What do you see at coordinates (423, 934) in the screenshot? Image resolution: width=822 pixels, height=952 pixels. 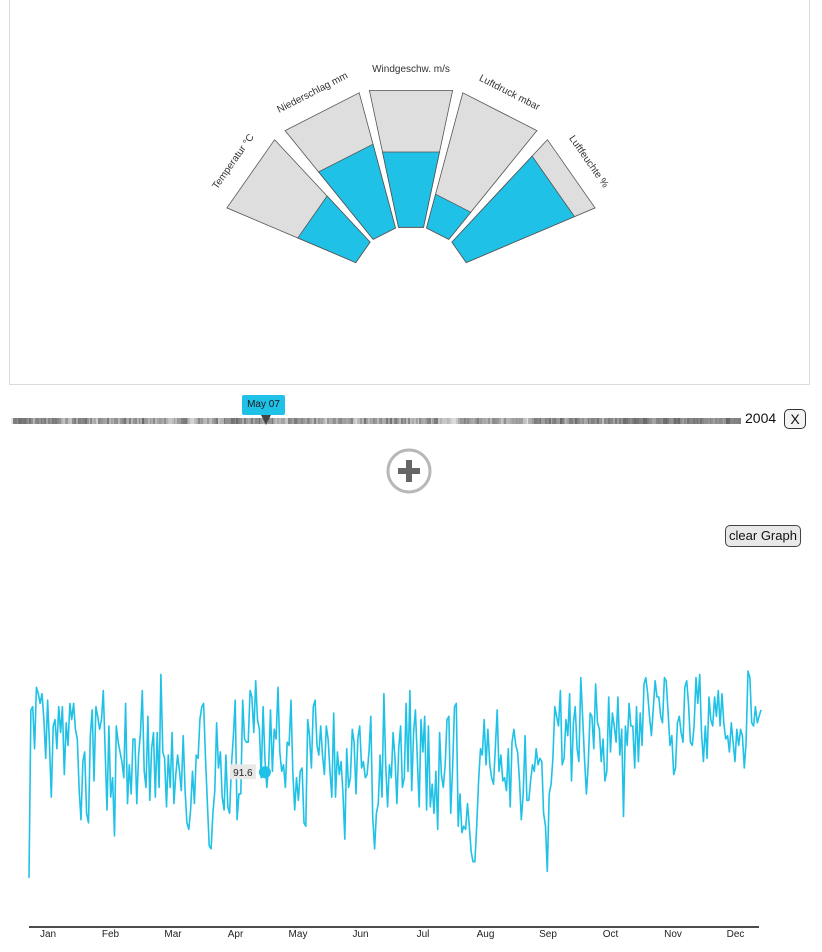 I see `x-tick-label: Jul` at bounding box center [423, 934].